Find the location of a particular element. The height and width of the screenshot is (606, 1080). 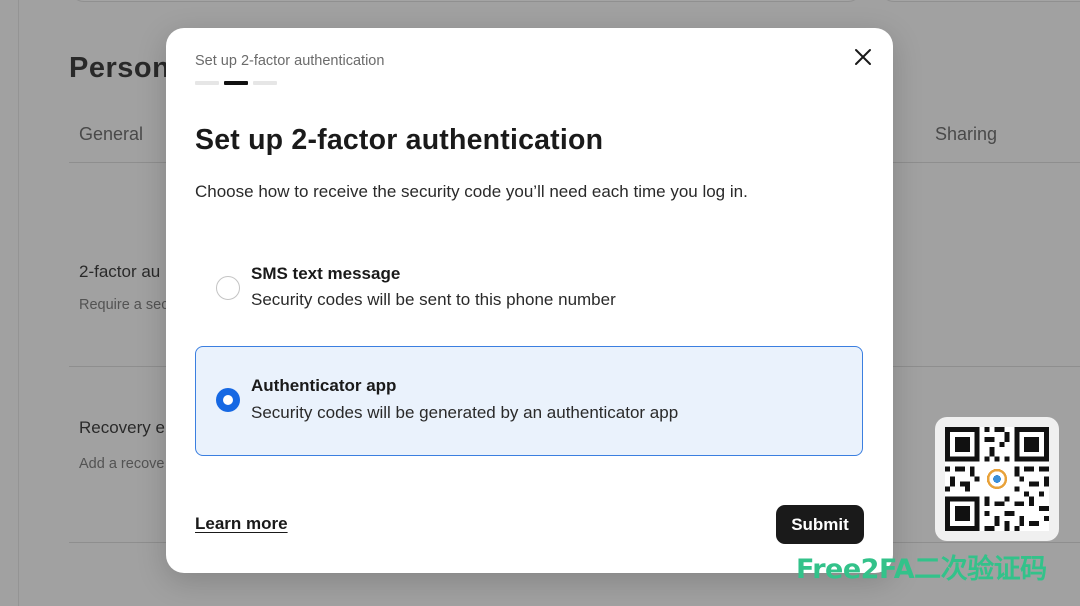

qr-code-watermark is located at coordinates (997, 479).